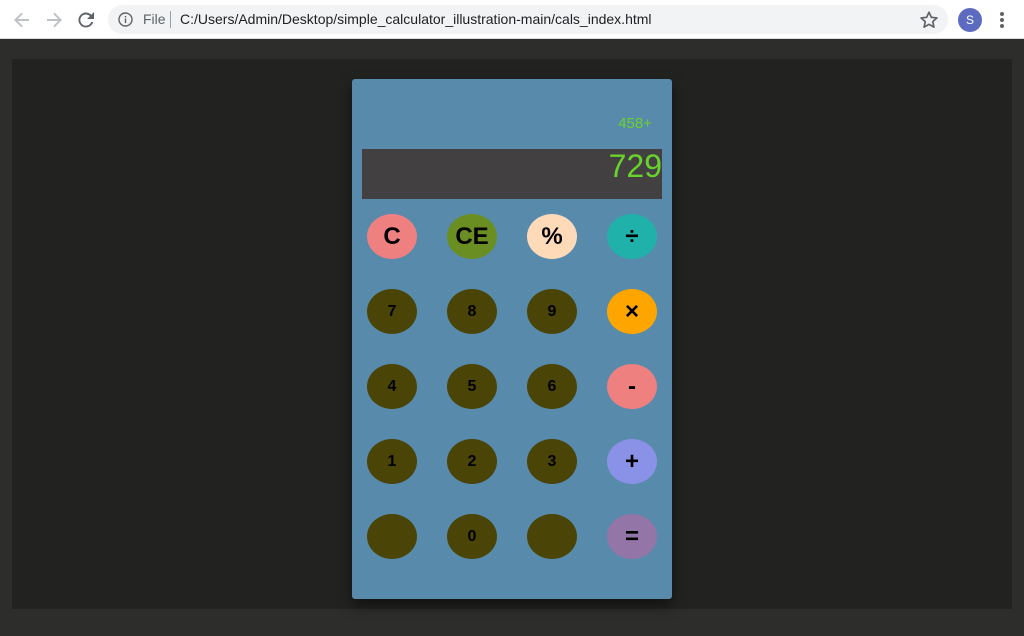  I want to click on clear-button: C, so click(392, 236).